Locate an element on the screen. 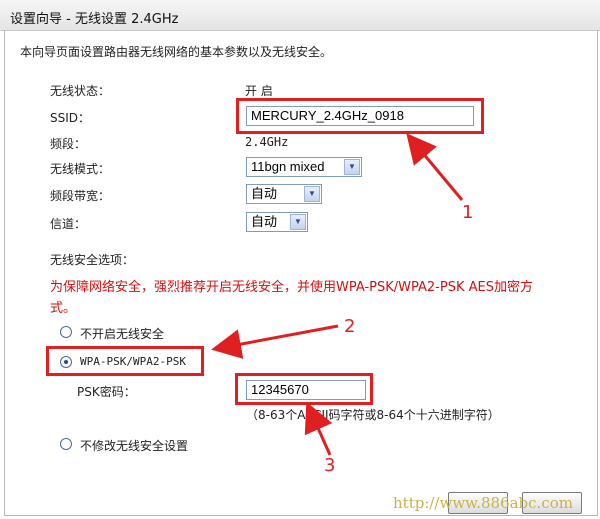 Image resolution: width=600 pixels, height=519 pixels. annotation-3: 3 is located at coordinates (330, 465).